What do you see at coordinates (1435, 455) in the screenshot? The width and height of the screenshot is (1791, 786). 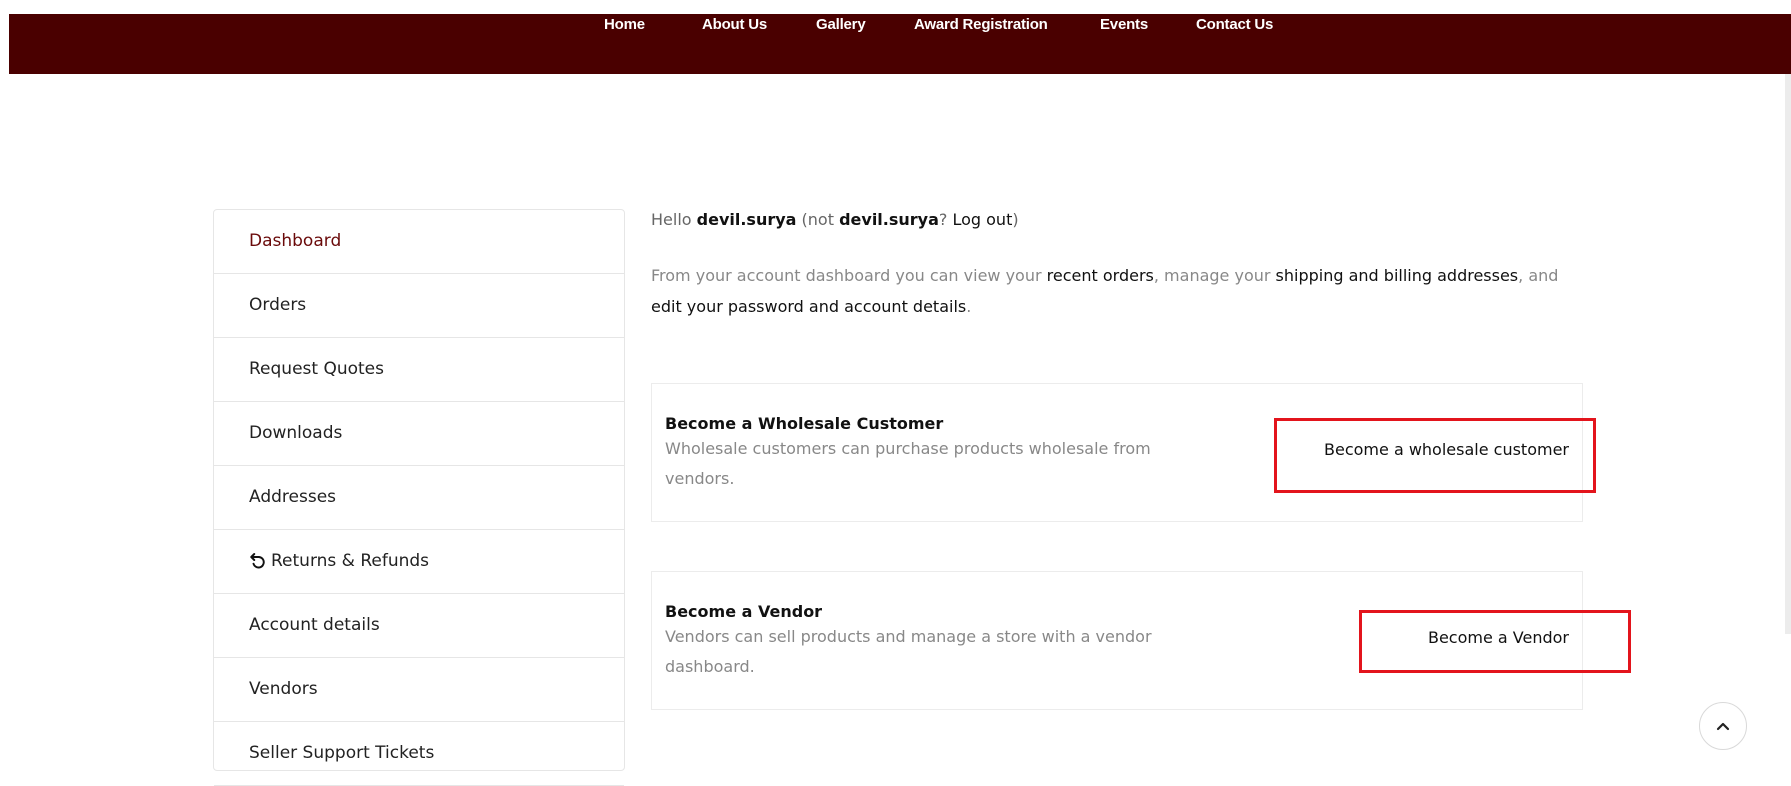 I see `highlight-box-wholesale` at bounding box center [1435, 455].